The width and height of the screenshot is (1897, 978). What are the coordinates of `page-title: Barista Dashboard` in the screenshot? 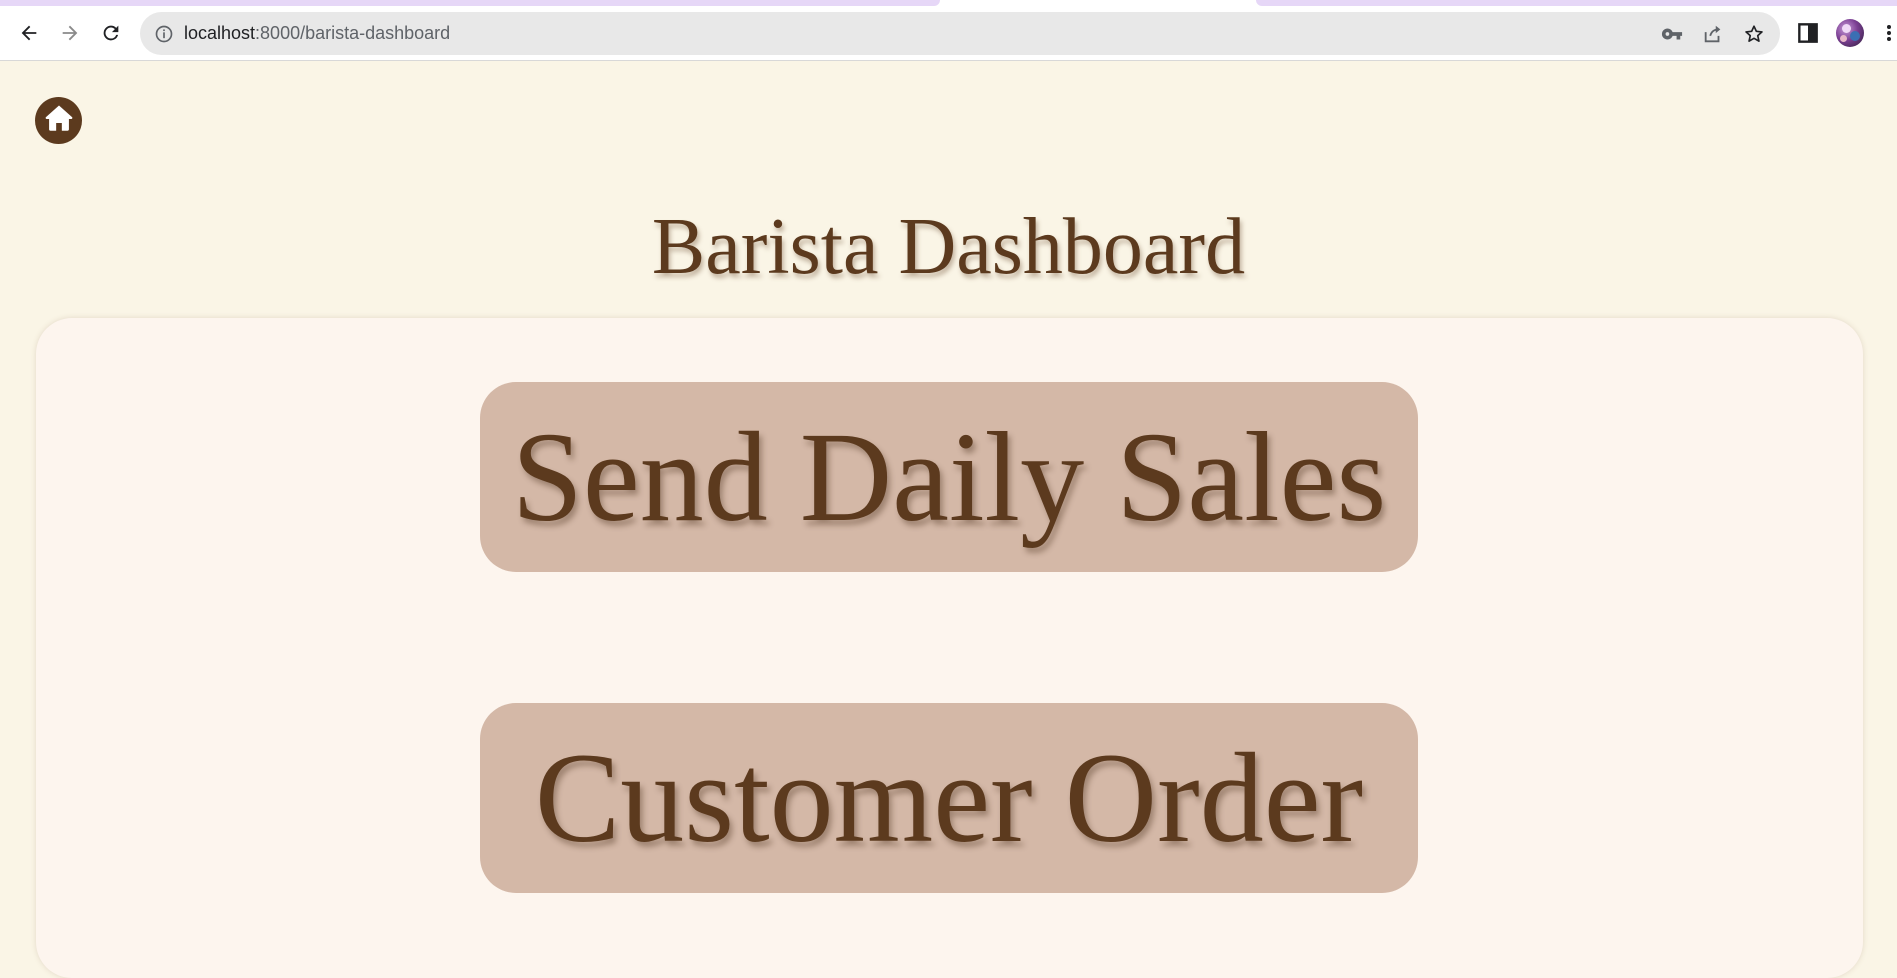 It's located at (948, 247).